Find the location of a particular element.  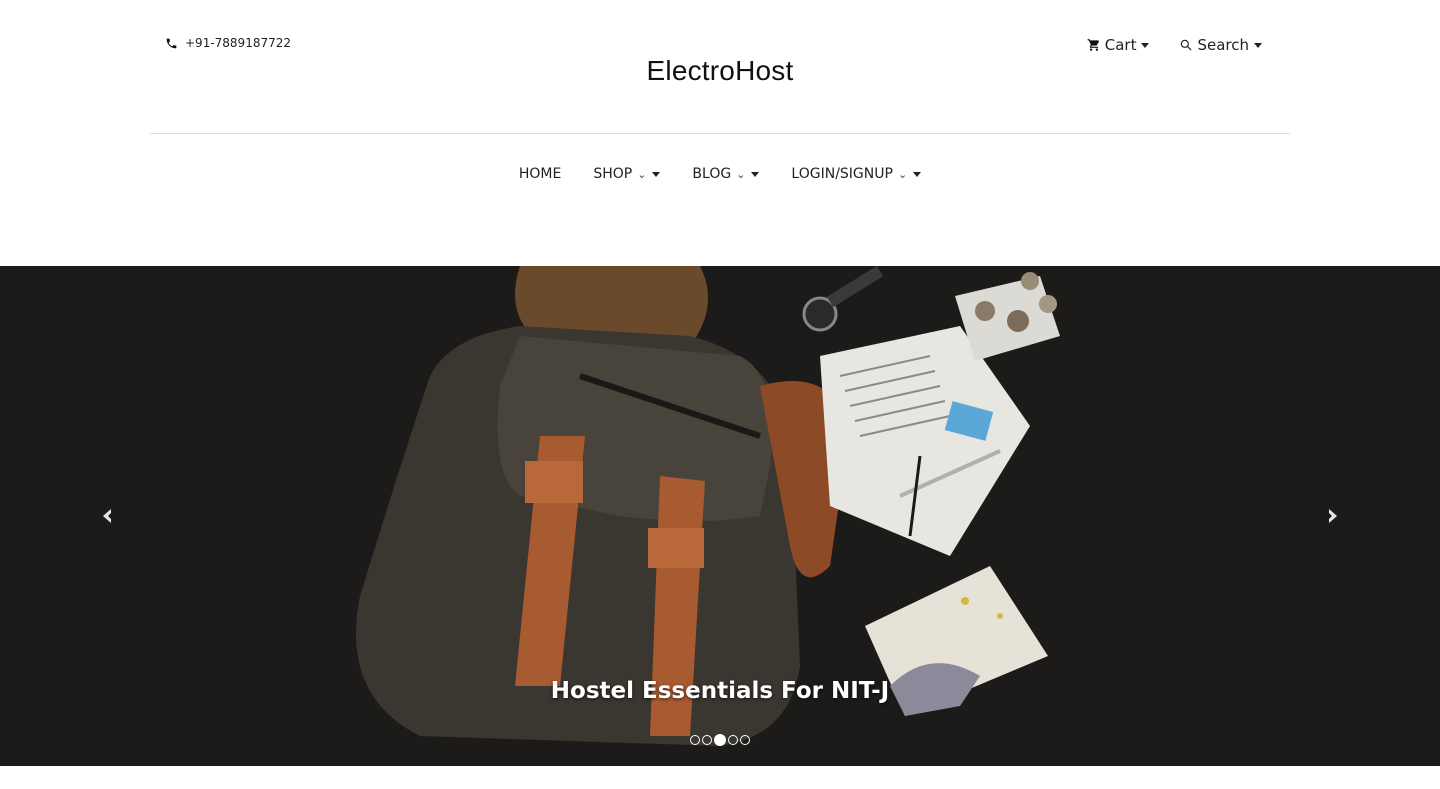

carousel-next-button is located at coordinates (1332, 516).